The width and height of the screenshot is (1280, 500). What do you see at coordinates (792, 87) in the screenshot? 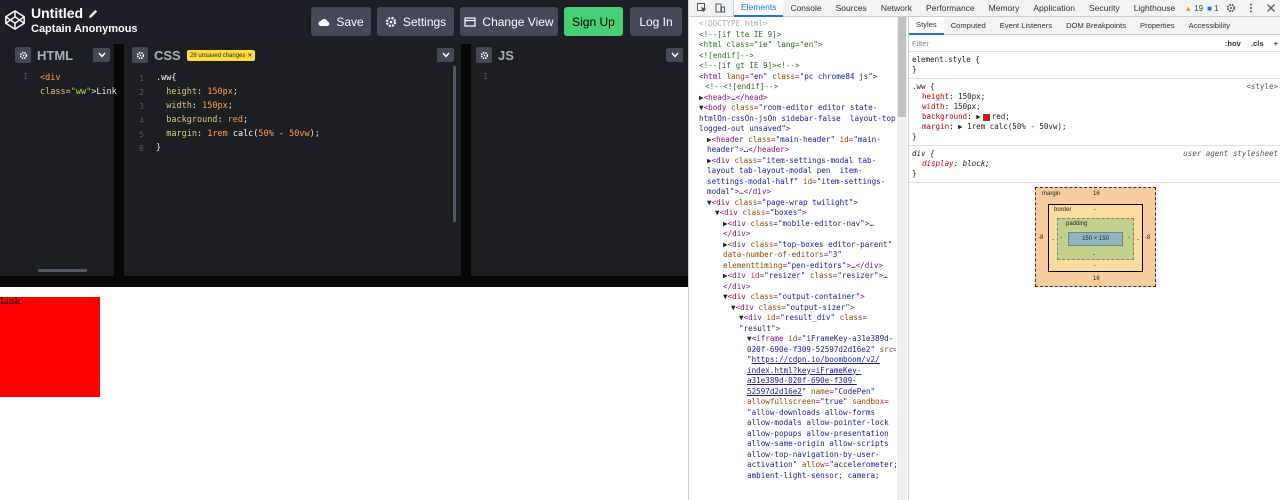
I see `dom-node: <!--<![endif]-->` at bounding box center [792, 87].